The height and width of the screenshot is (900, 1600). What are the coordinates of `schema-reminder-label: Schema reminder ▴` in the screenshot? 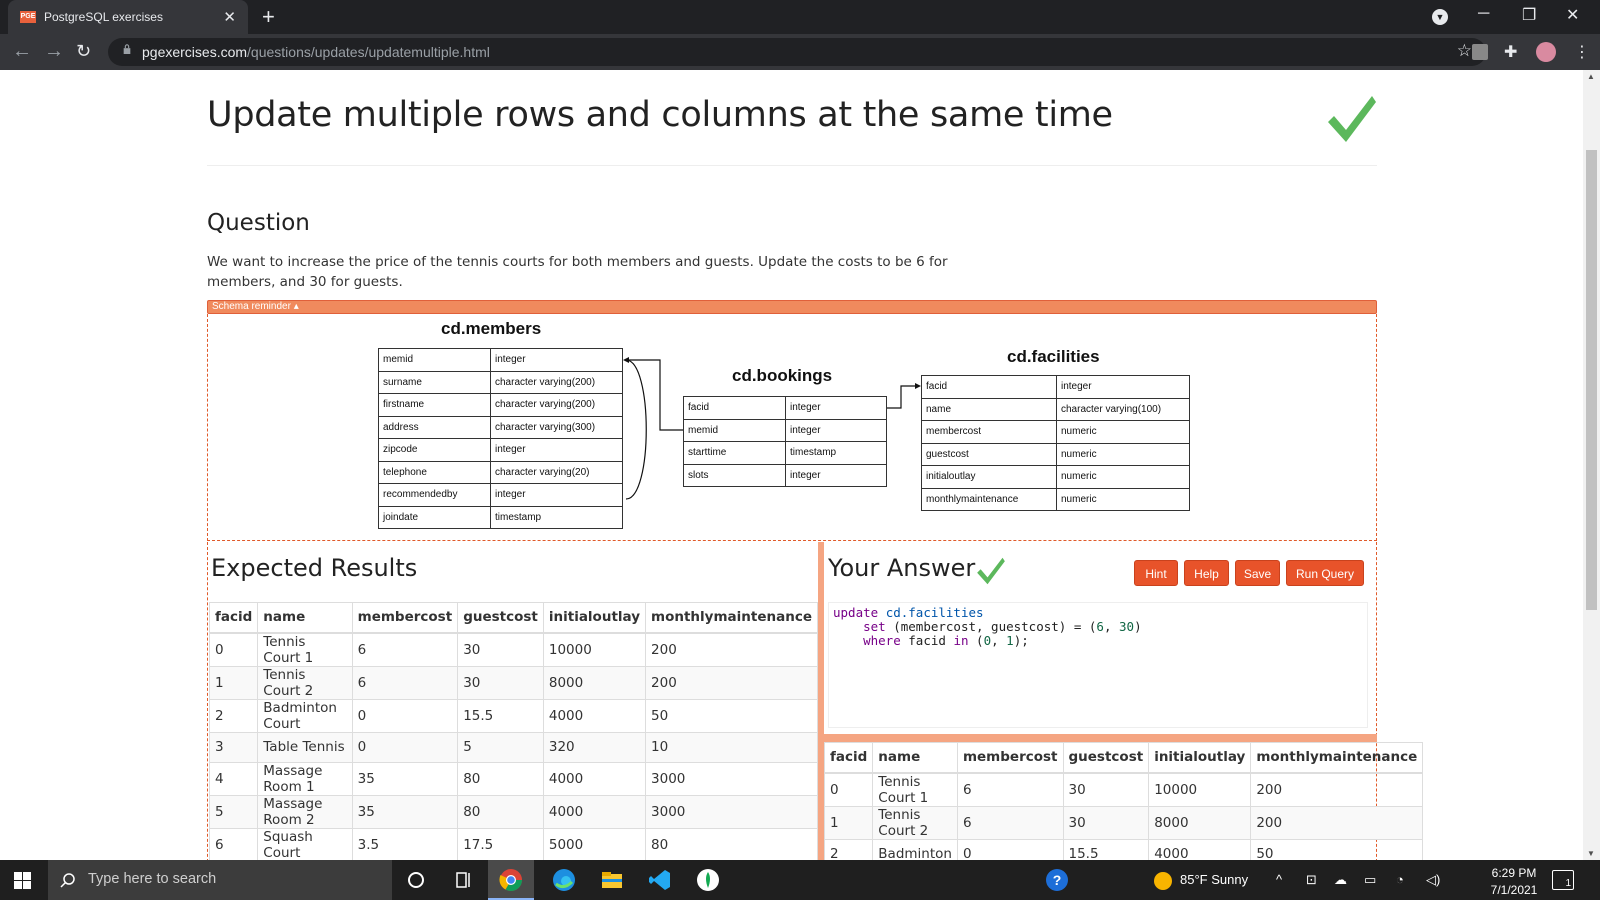 It's located at (255, 306).